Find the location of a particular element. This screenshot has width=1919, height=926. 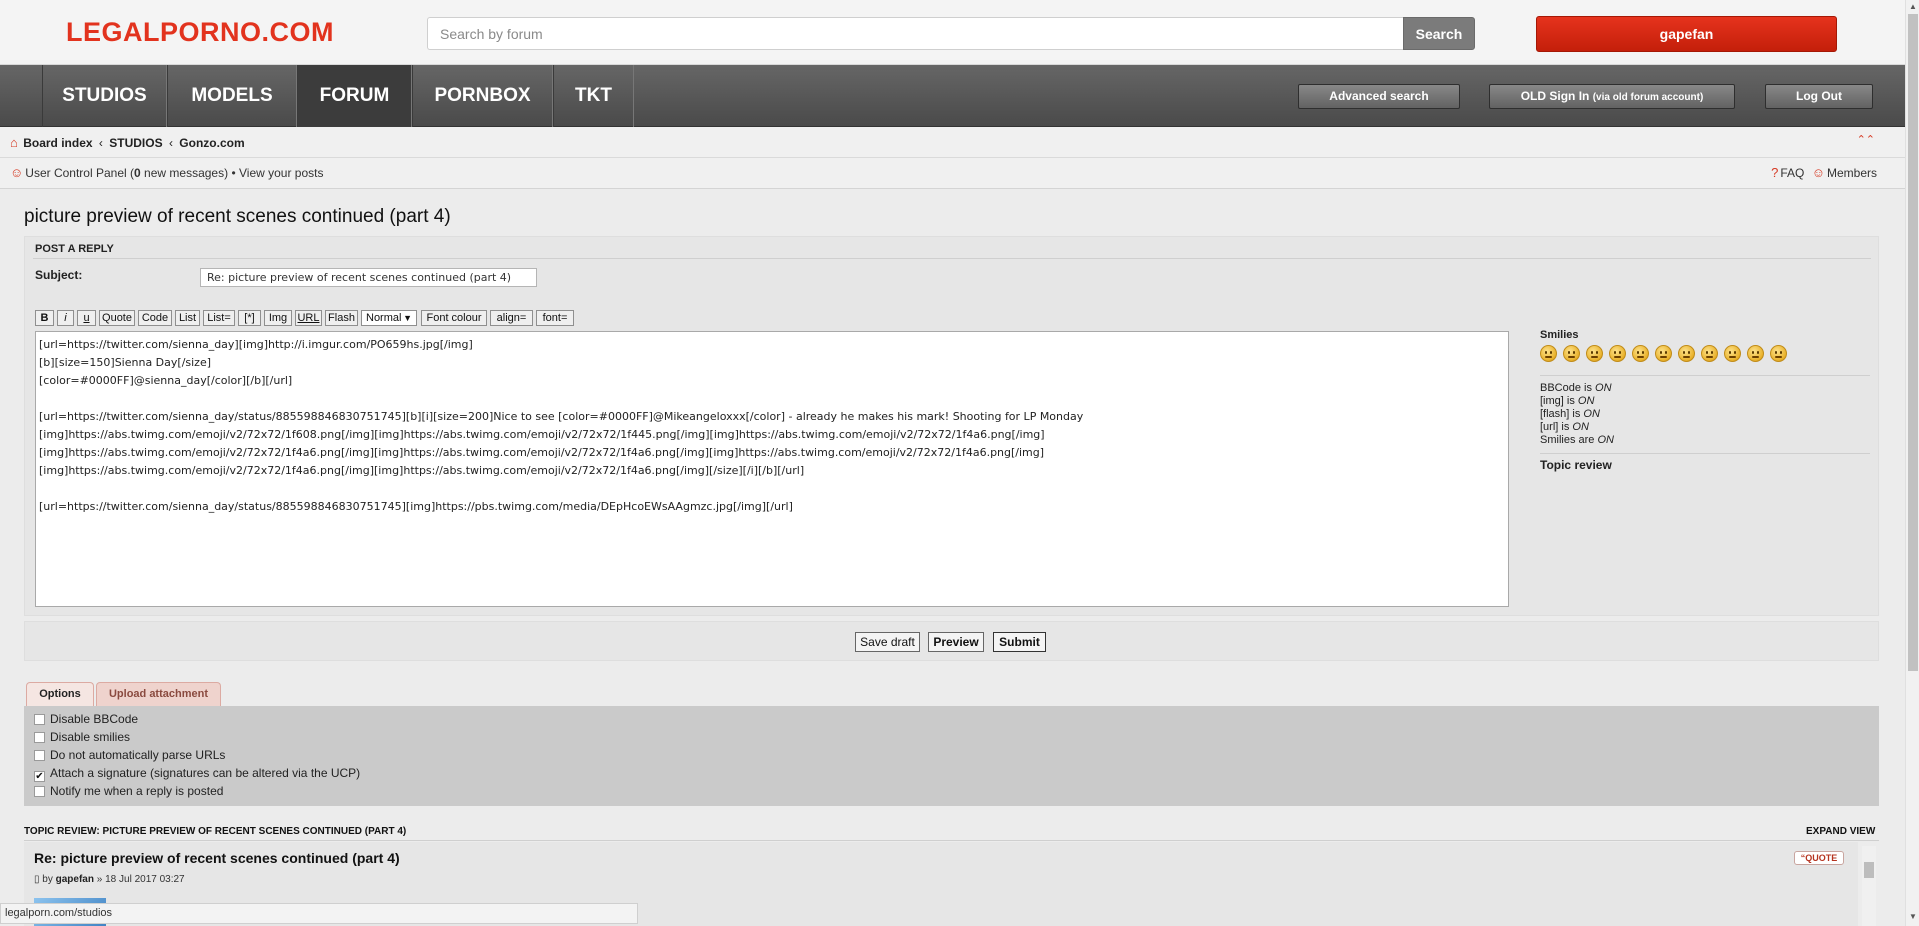

underline-button: u is located at coordinates (86, 318).